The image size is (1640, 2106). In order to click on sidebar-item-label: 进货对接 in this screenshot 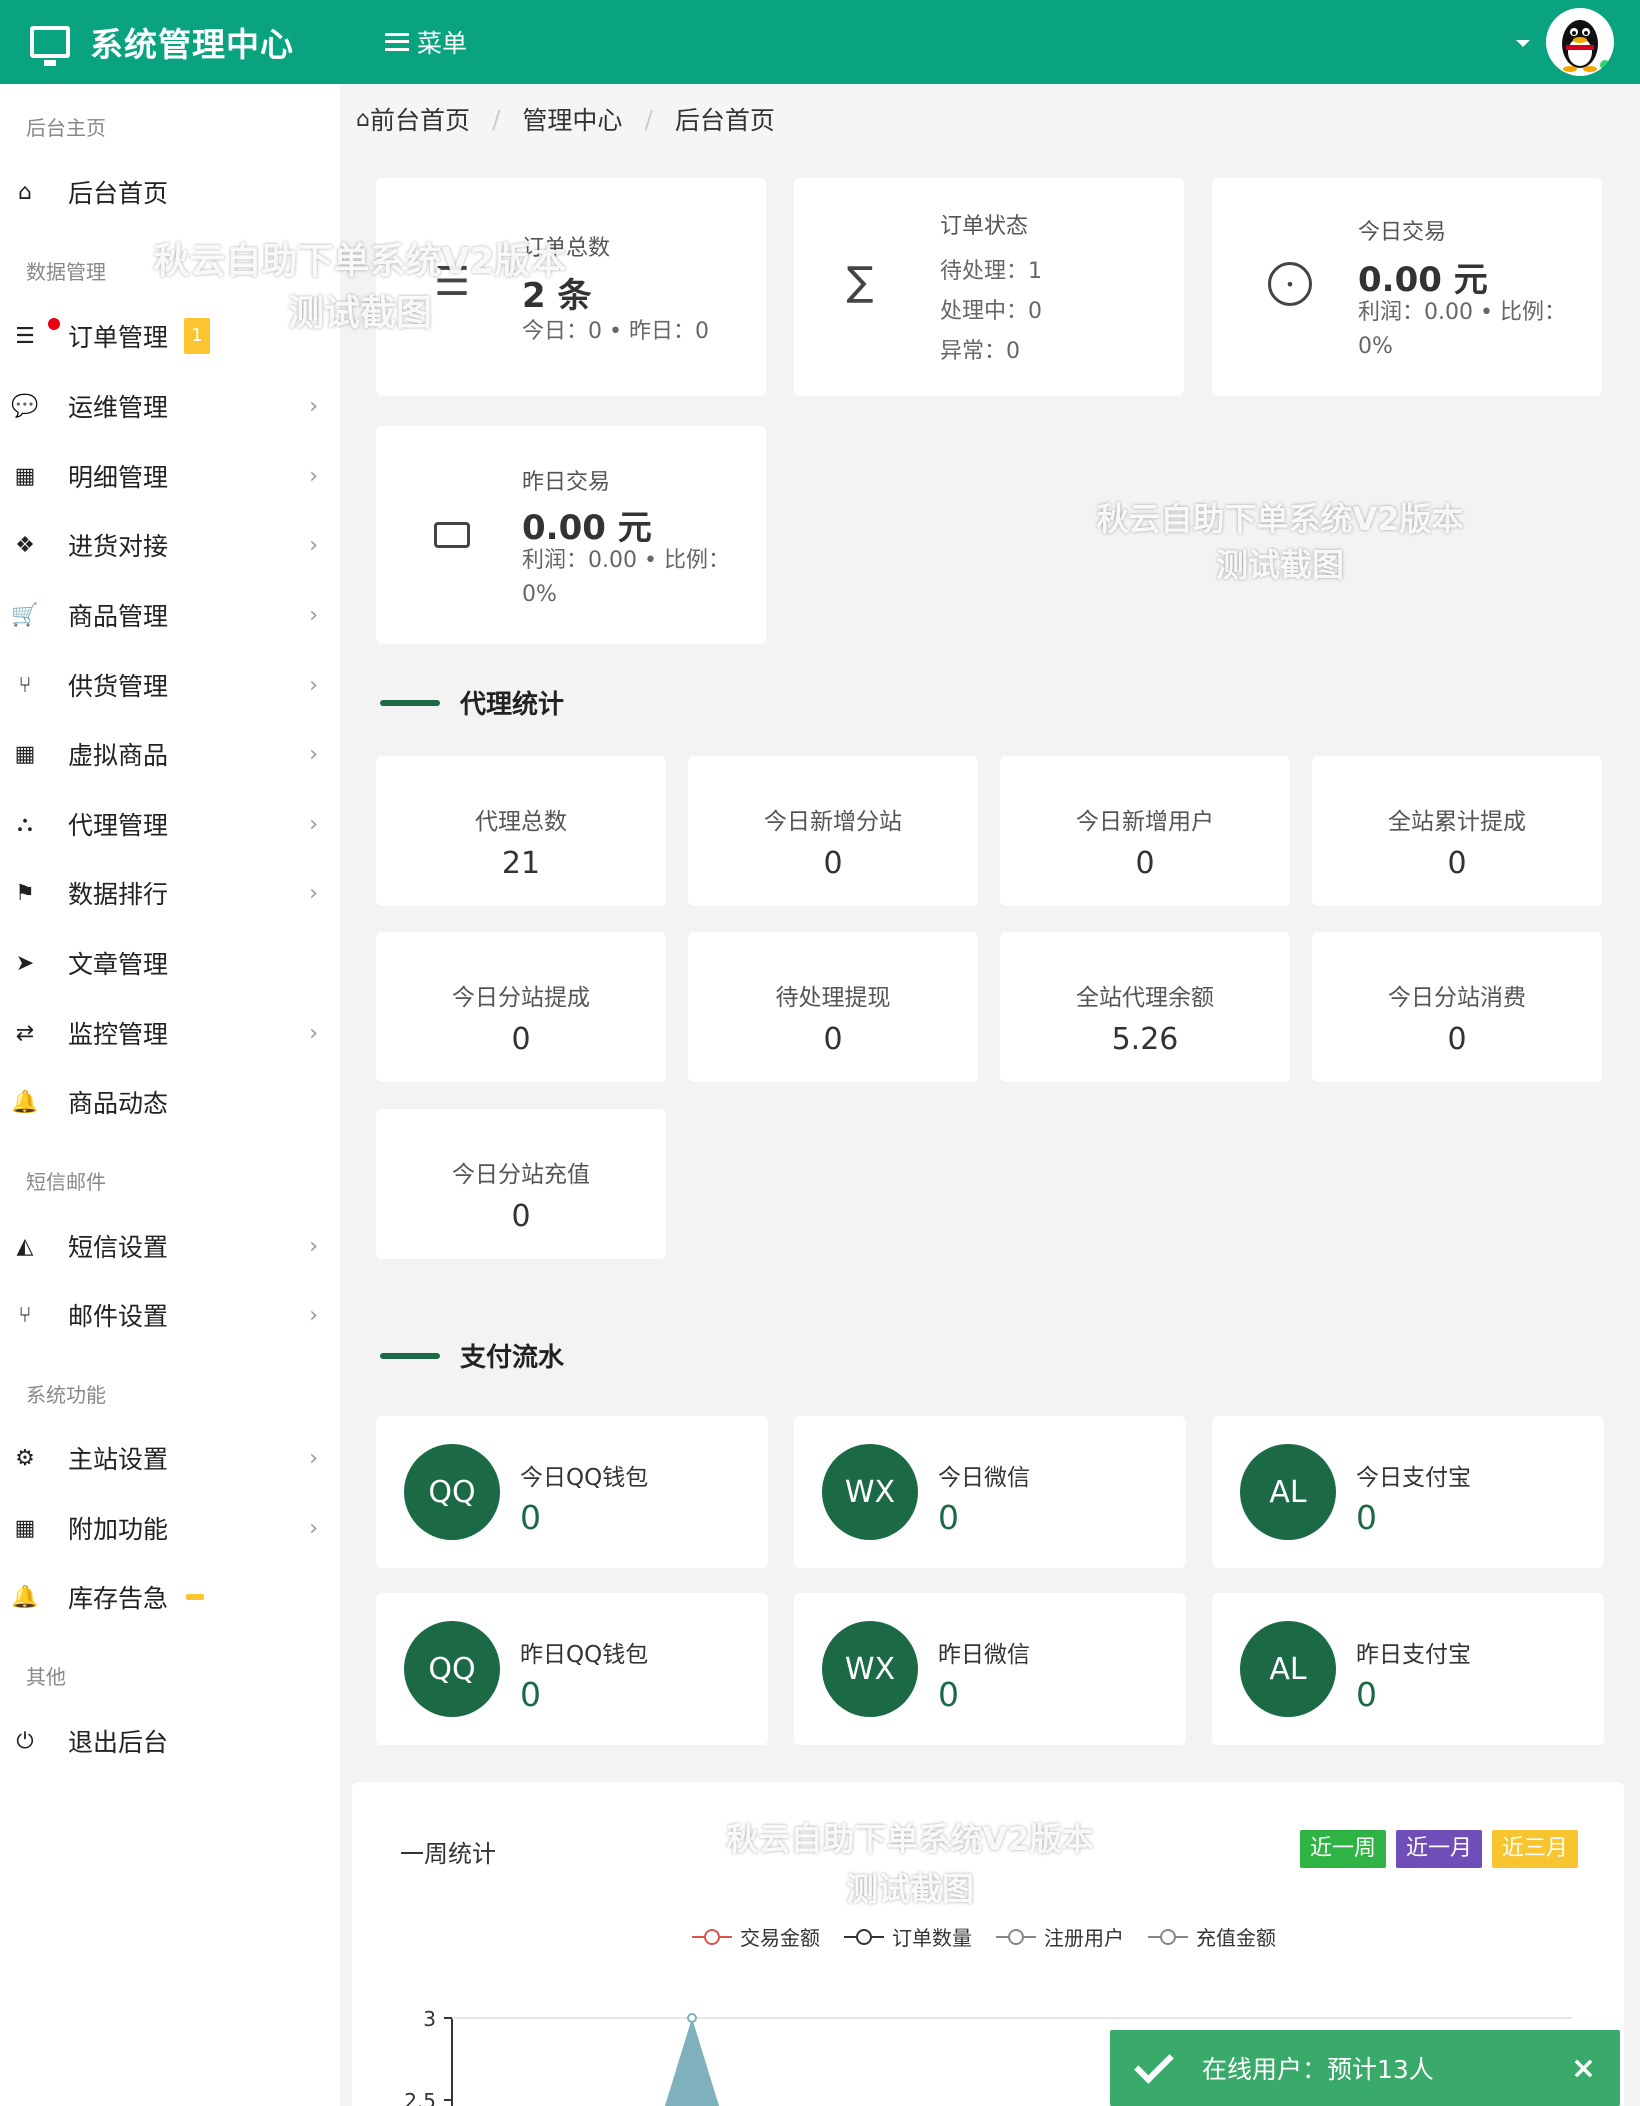, I will do `click(118, 546)`.